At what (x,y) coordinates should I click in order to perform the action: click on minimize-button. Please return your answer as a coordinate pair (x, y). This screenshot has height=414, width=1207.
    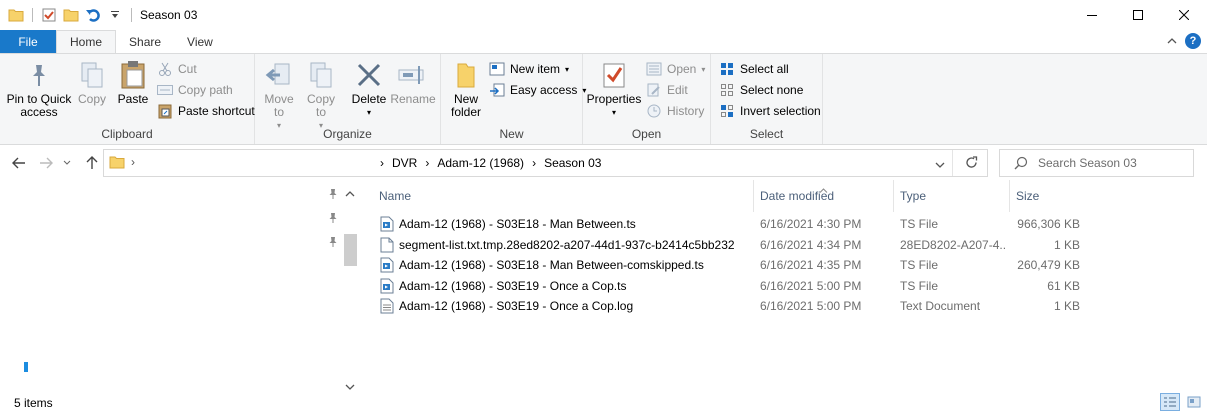
    Looking at the image, I should click on (1092, 15).